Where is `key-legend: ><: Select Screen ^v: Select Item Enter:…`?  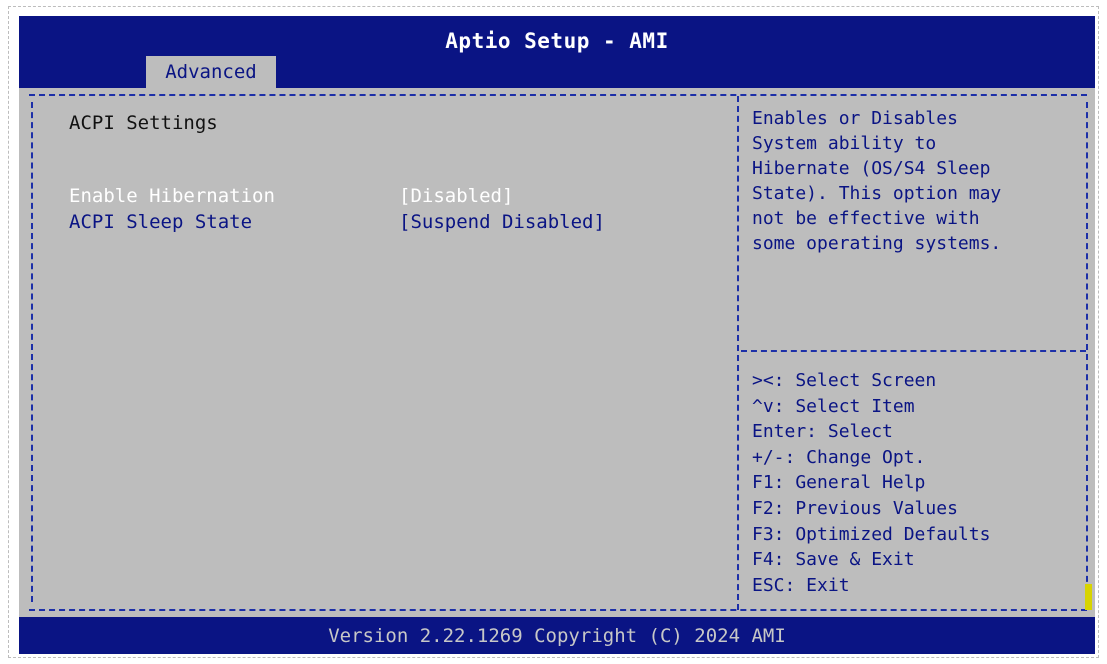
key-legend: ><: Select Screen ^v: Select Item Enter:… is located at coordinates (917, 483).